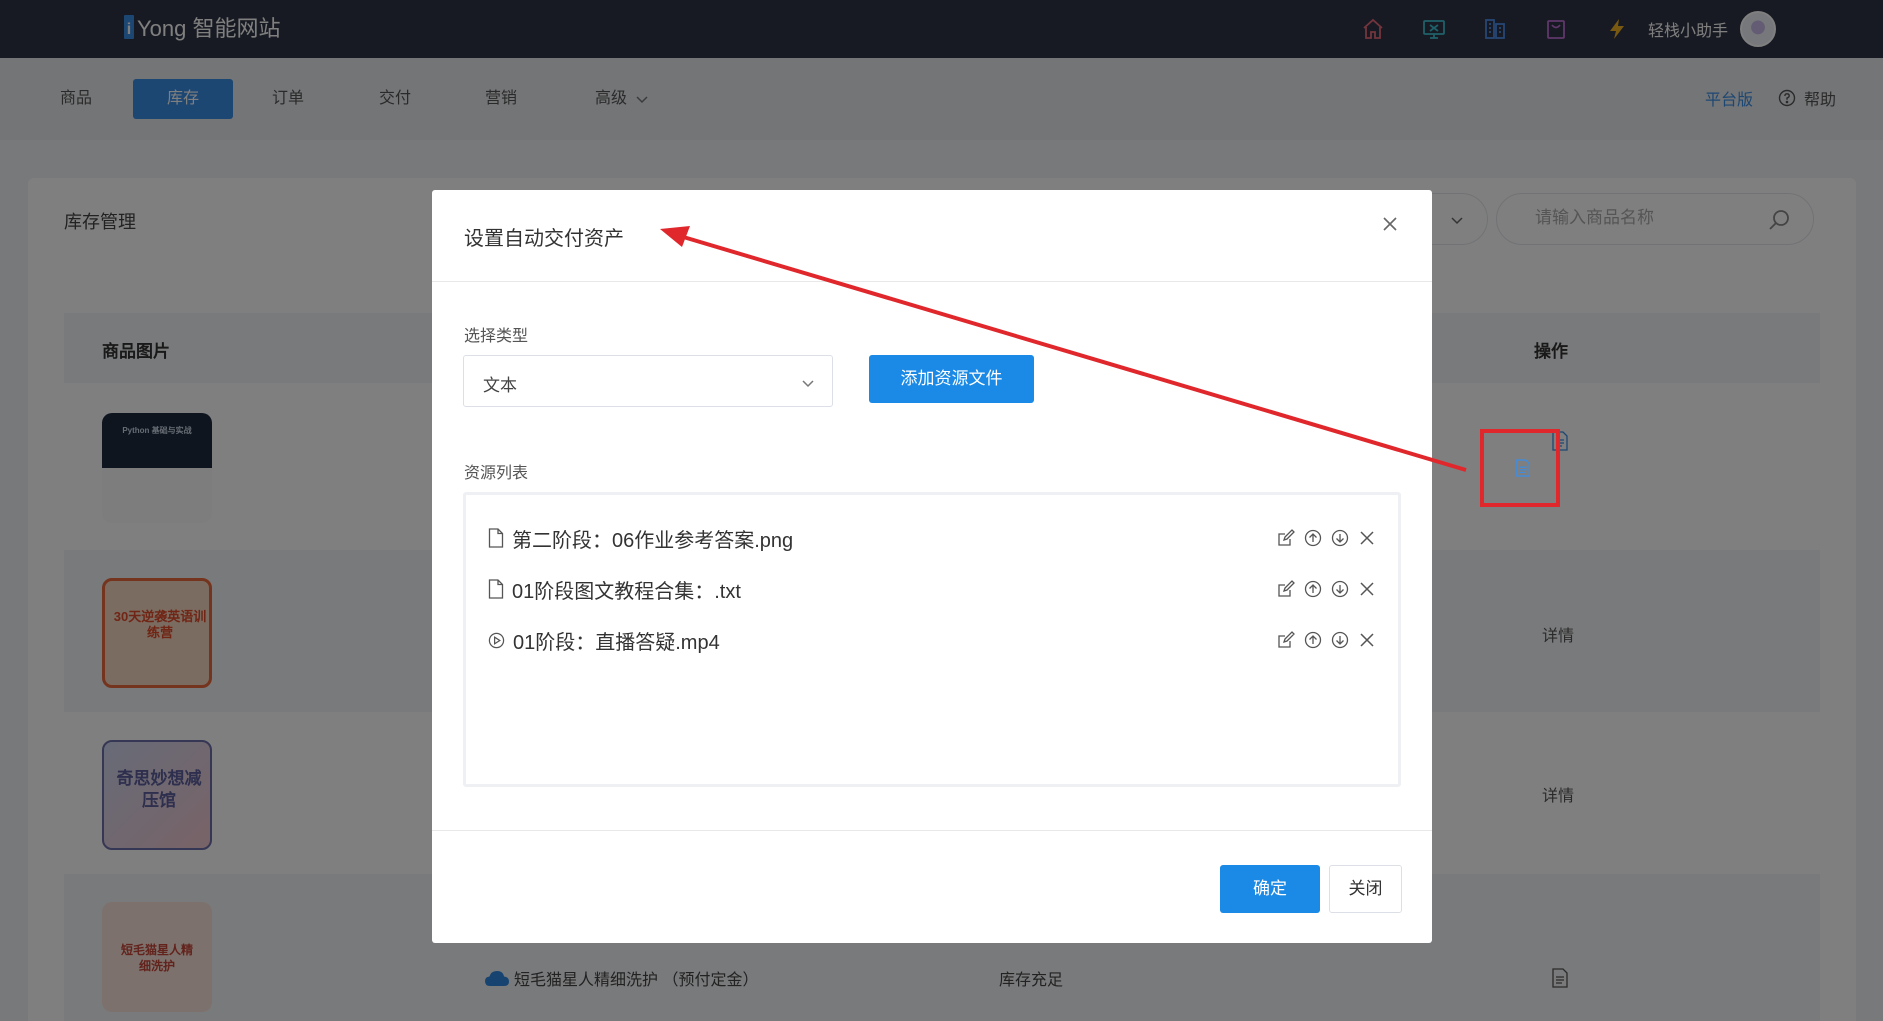 This screenshot has width=1883, height=1021. I want to click on dialog-footer-divider, so click(932, 830).